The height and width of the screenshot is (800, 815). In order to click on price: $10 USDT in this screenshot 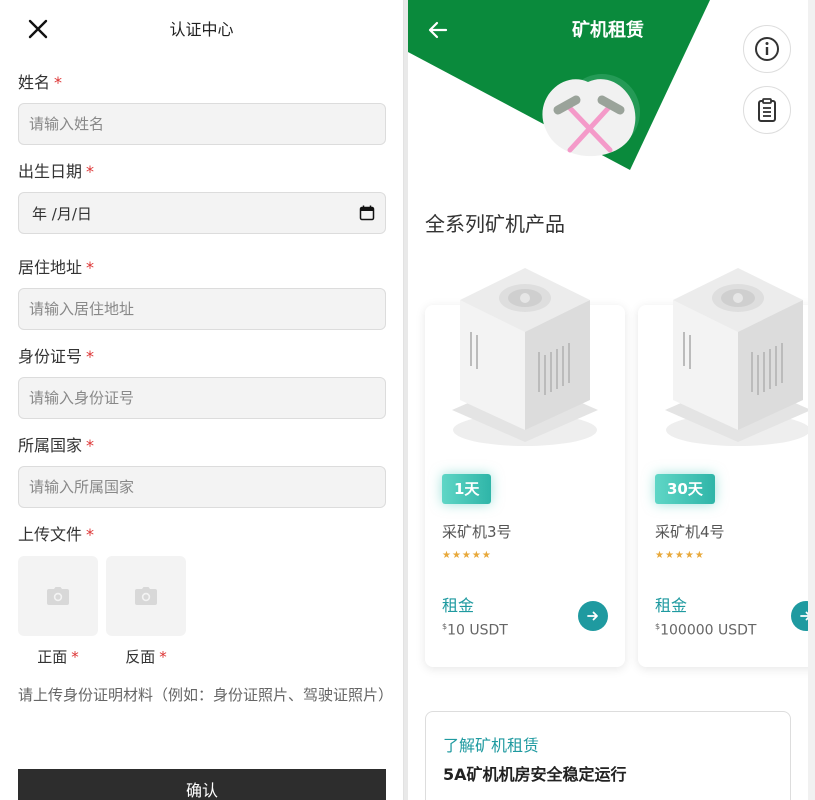, I will do `click(475, 630)`.